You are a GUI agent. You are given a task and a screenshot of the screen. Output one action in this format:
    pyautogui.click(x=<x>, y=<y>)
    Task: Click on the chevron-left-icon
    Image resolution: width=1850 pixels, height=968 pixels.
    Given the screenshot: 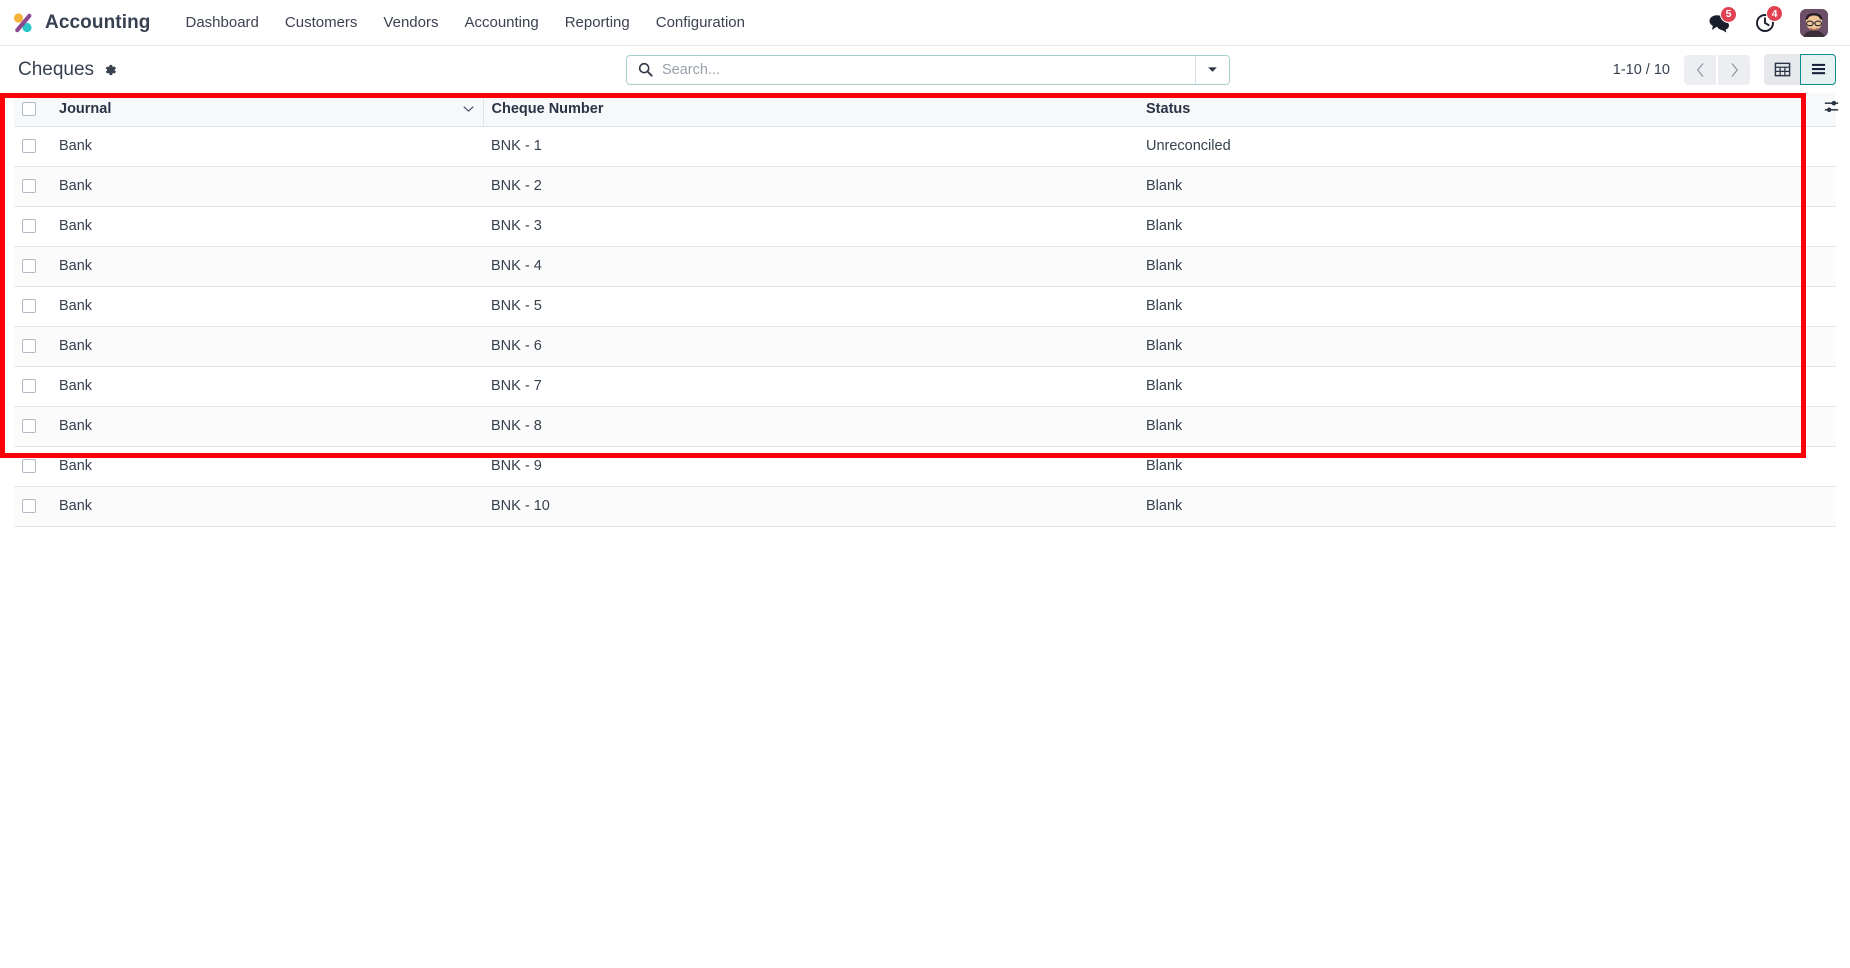 What is the action you would take?
    pyautogui.click(x=1699, y=69)
    